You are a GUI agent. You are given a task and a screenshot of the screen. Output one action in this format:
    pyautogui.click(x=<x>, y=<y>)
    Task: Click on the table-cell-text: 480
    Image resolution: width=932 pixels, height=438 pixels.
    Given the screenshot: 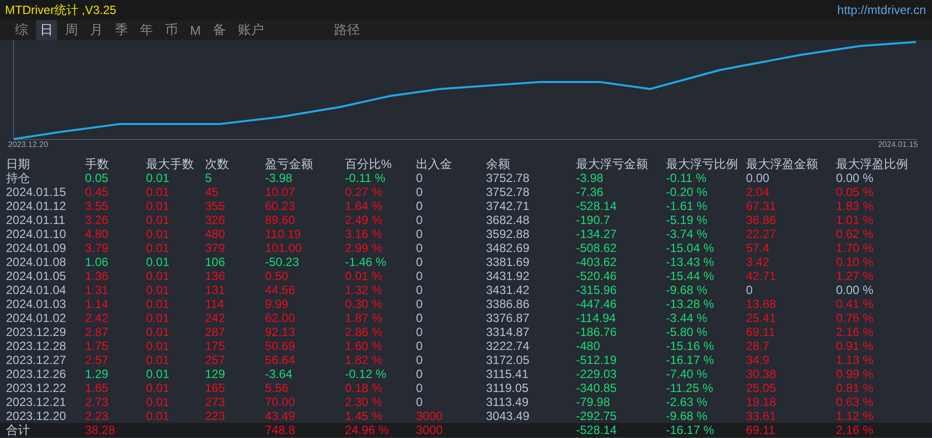 What is the action you would take?
    pyautogui.click(x=215, y=234)
    